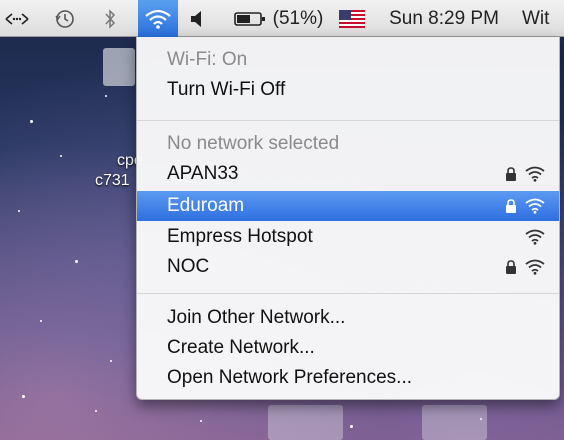 The height and width of the screenshot is (440, 564). Describe the element at coordinates (348, 267) in the screenshot. I see `network-item-noc: NOC` at that location.